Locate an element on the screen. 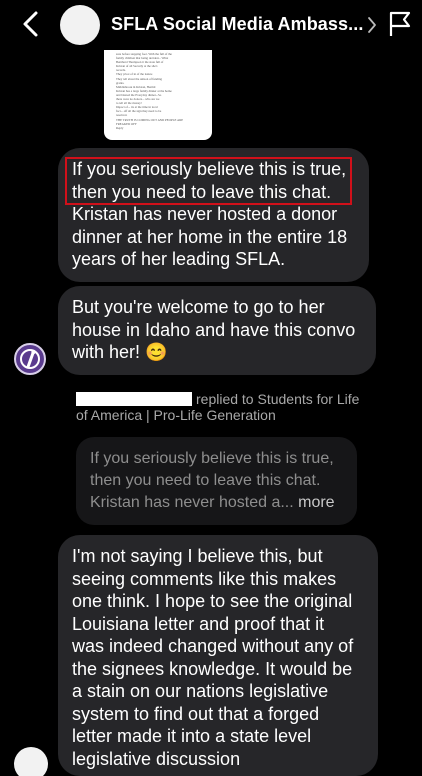  message-line: letter made it into a state level is located at coordinates (192, 736).